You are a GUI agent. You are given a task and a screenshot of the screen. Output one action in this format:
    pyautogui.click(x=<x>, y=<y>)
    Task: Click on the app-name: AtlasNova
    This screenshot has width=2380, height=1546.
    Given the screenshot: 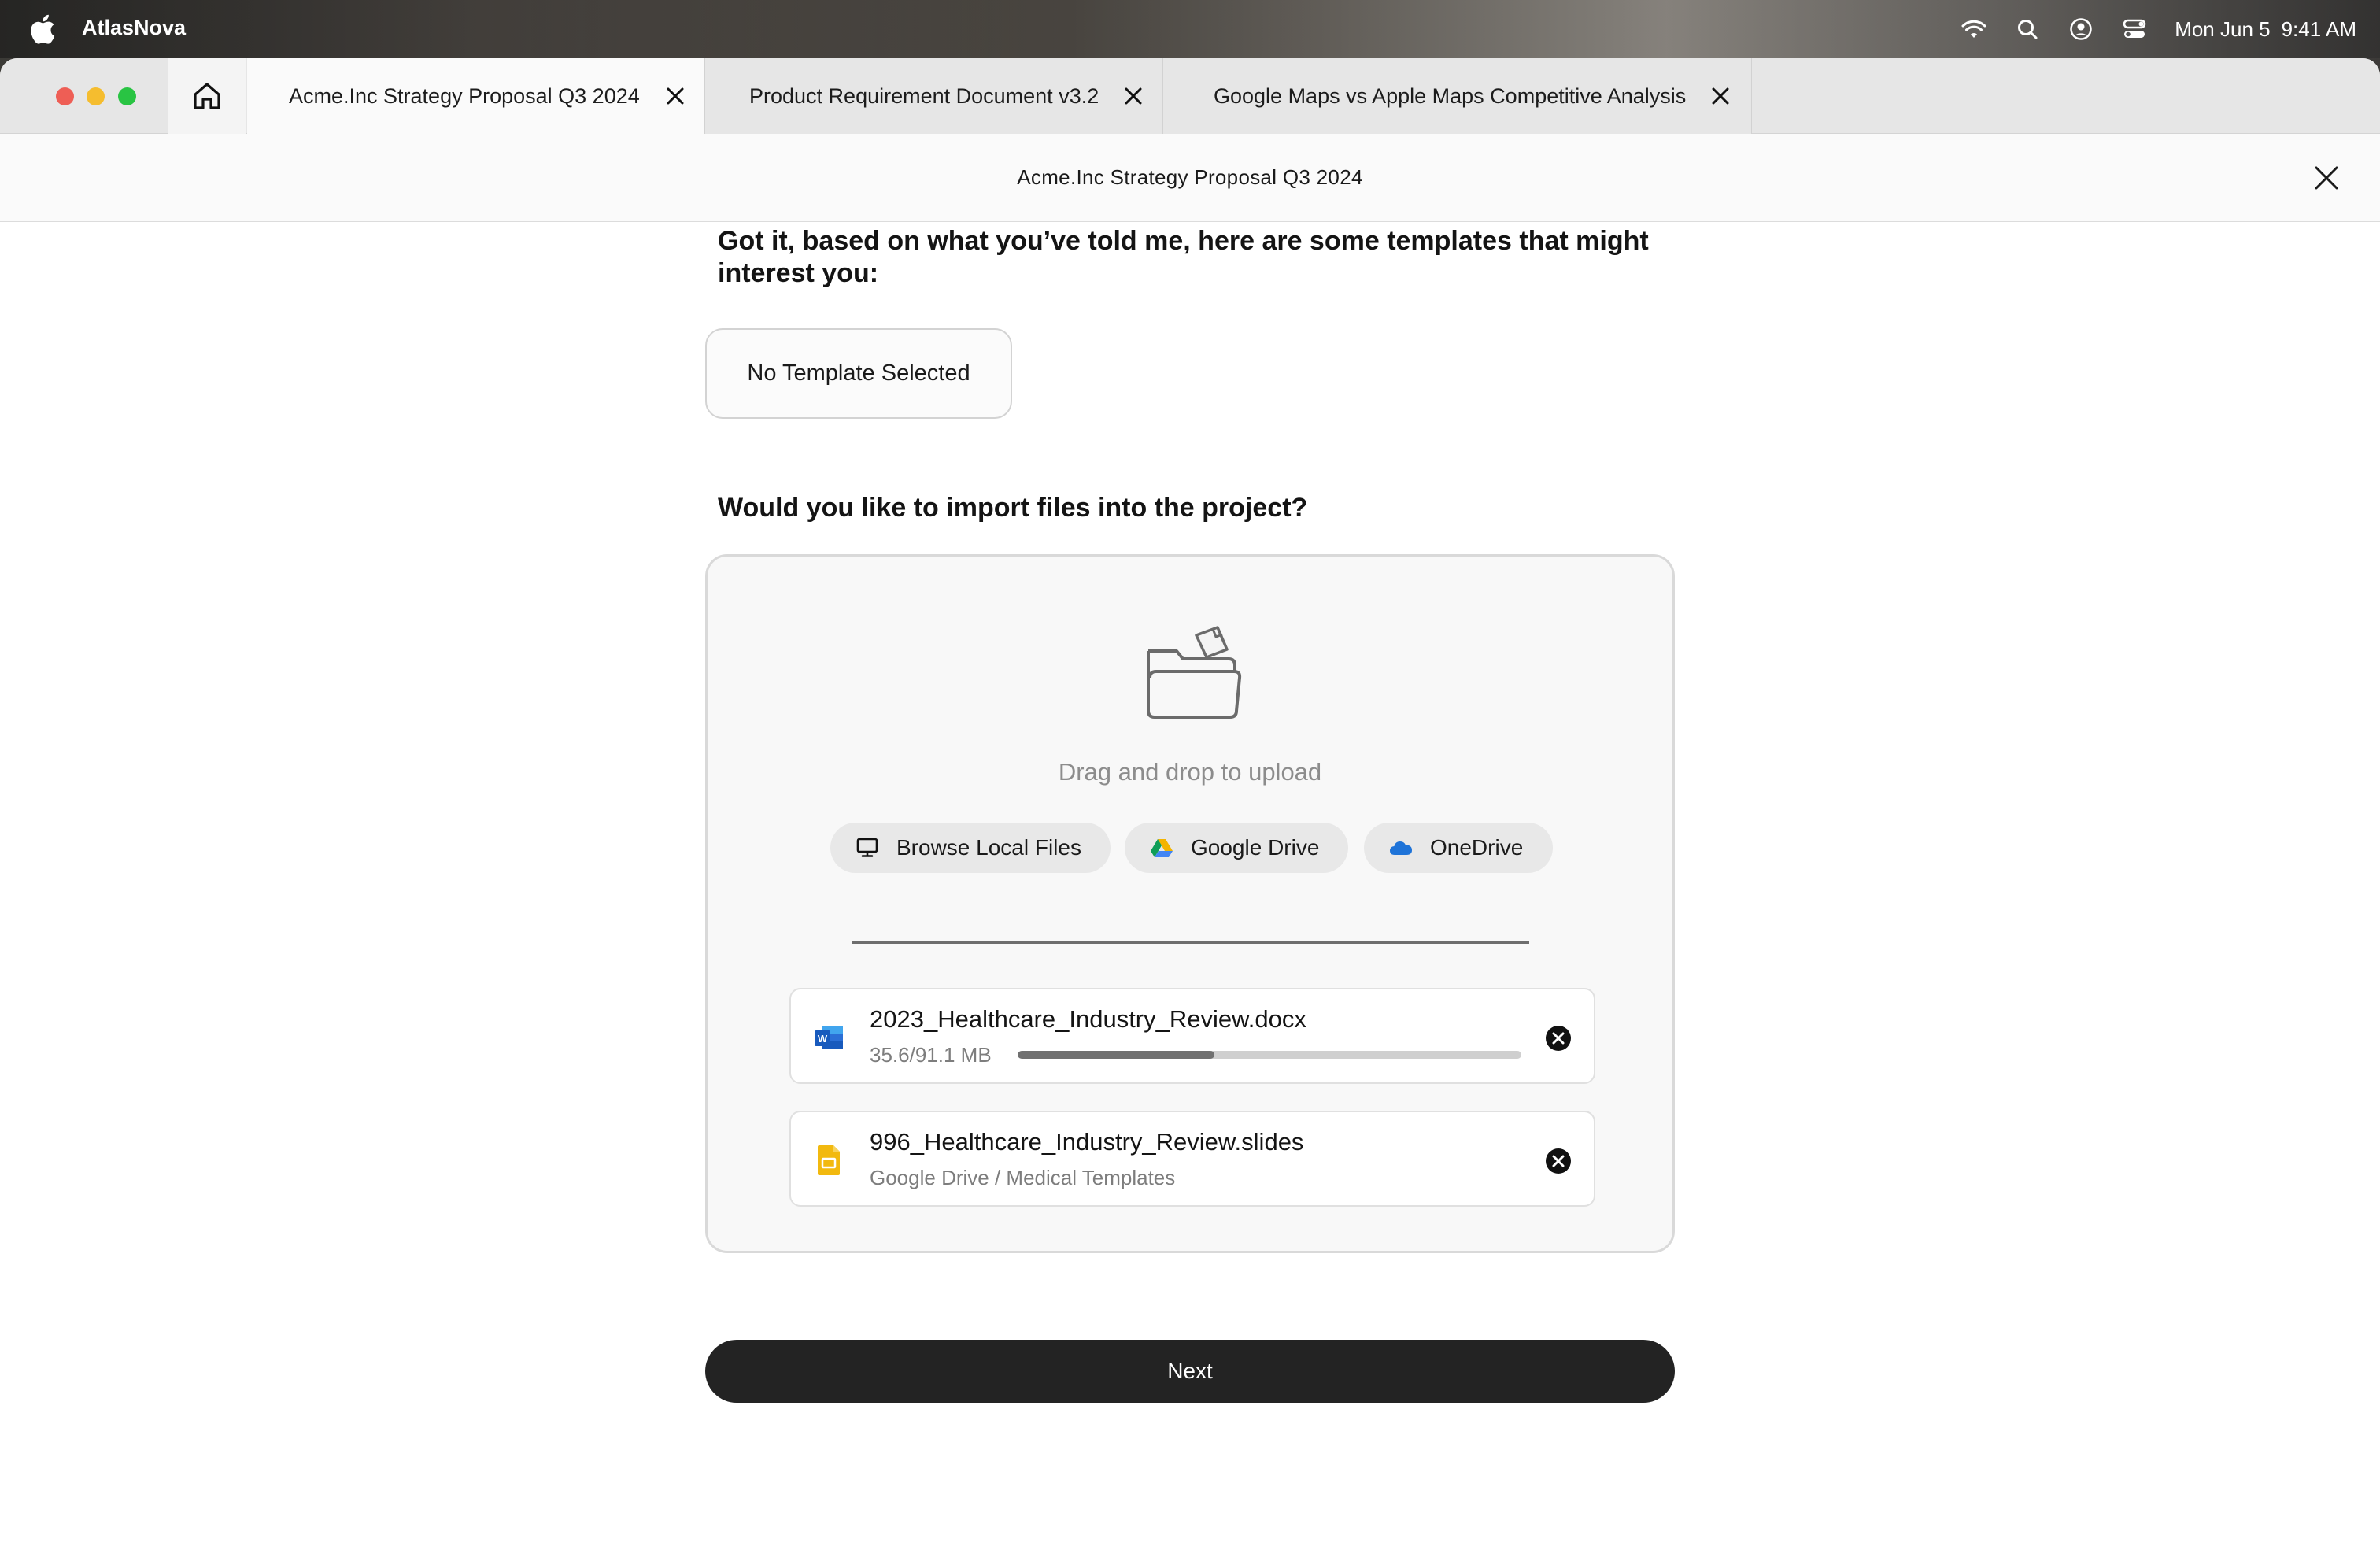 What is the action you would take?
    pyautogui.click(x=134, y=28)
    